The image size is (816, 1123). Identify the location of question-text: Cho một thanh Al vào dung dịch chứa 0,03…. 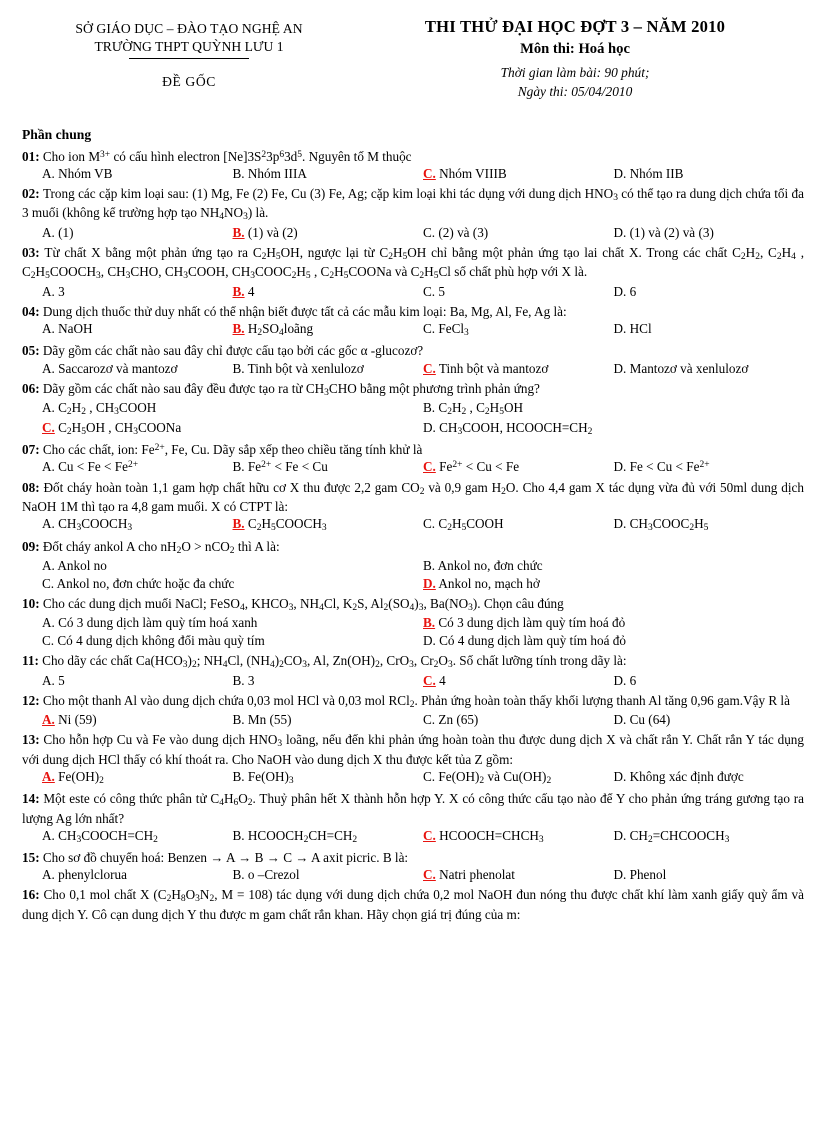
(416, 701).